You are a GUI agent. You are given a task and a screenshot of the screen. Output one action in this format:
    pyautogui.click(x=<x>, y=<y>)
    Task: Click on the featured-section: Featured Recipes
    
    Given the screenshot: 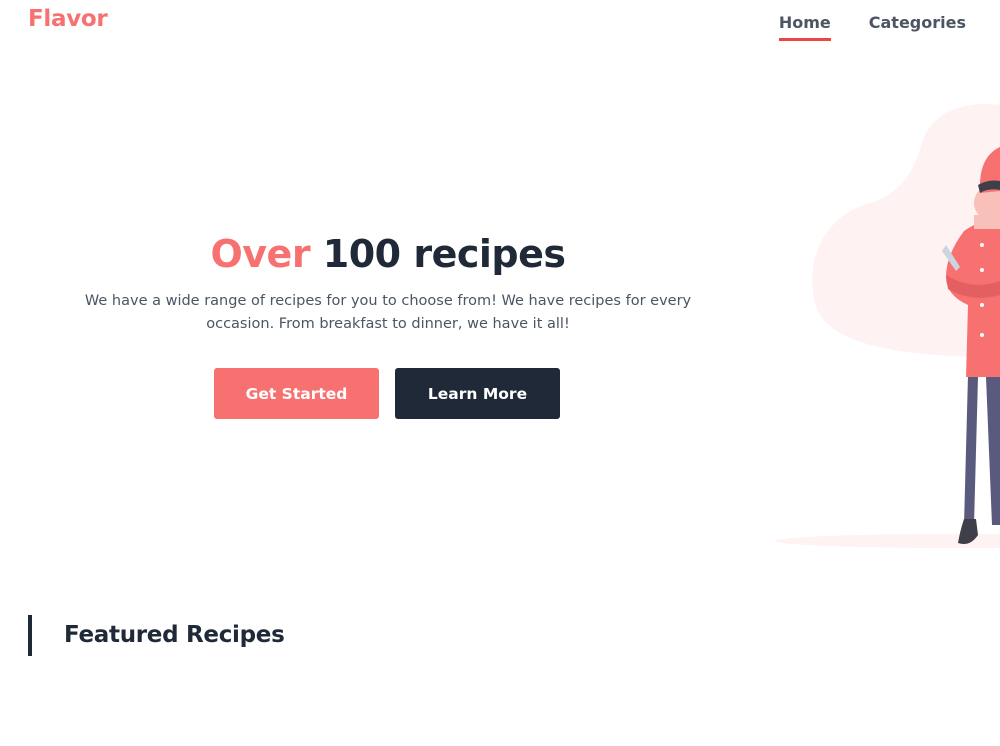 What is the action you would take?
    pyautogui.click(x=156, y=635)
    